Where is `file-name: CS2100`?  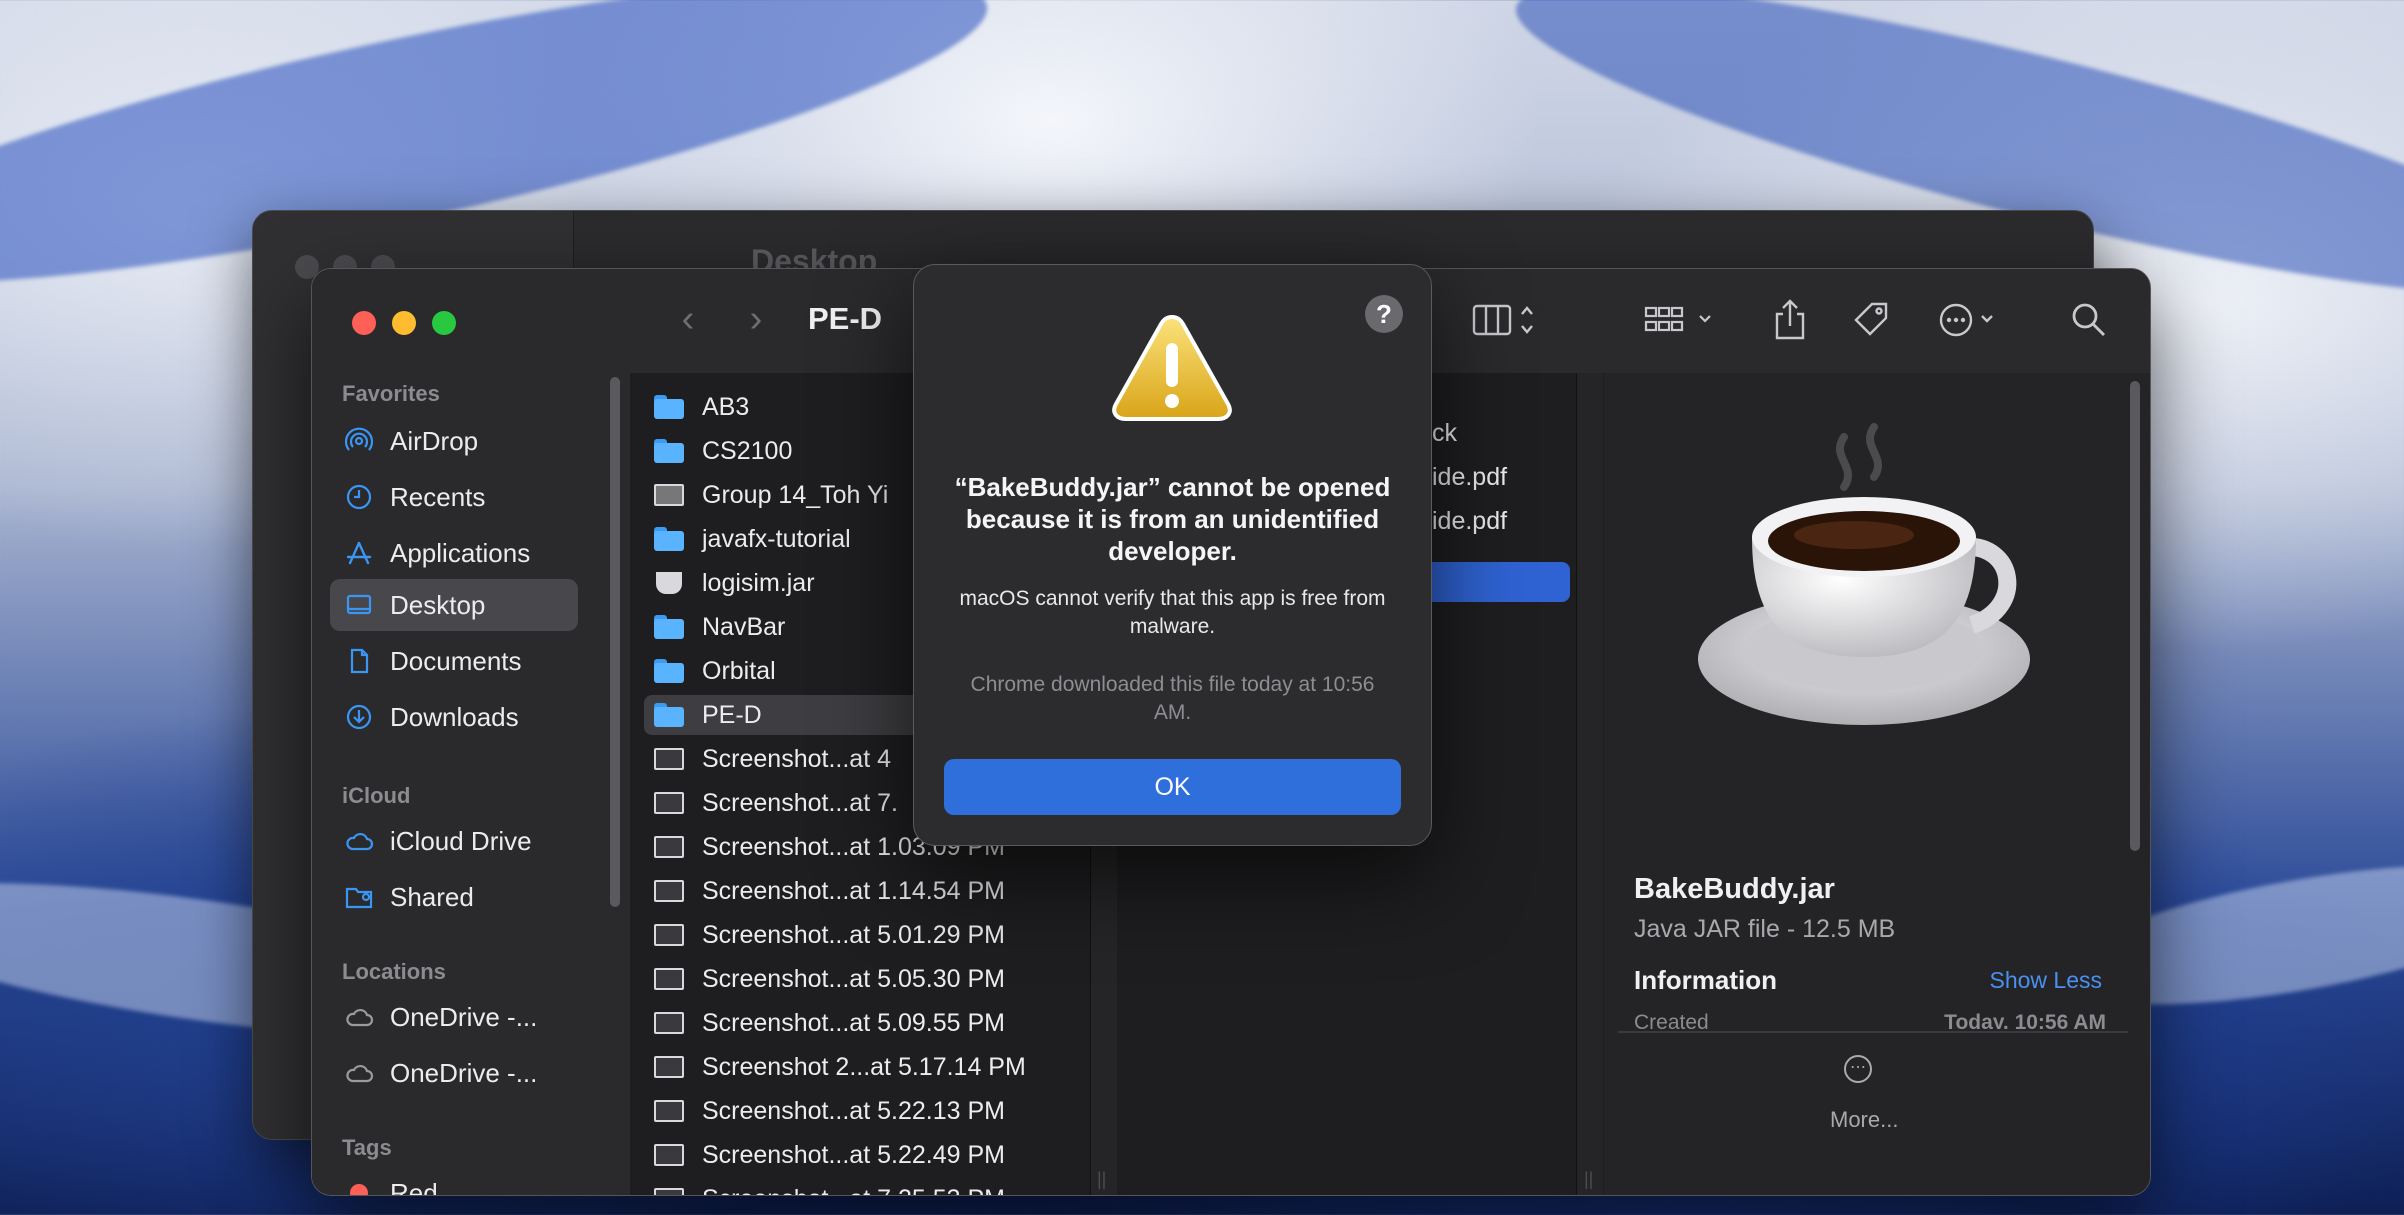 file-name: CS2100 is located at coordinates (747, 450).